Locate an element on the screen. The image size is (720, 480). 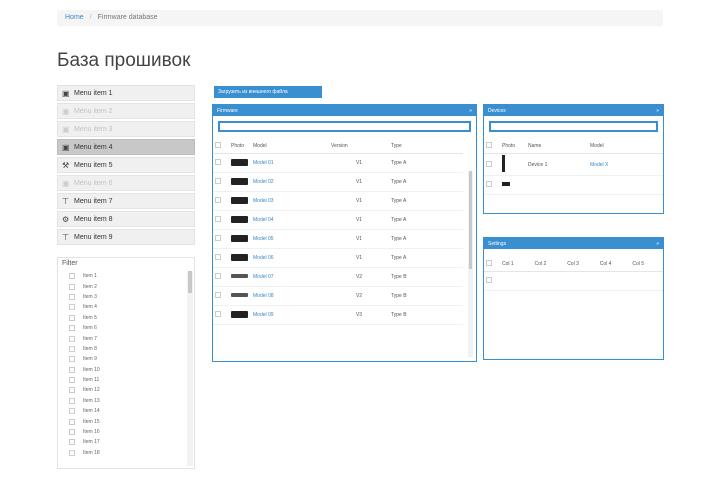
table-row: Model 03 V1 Type A is located at coordinates (338, 201).